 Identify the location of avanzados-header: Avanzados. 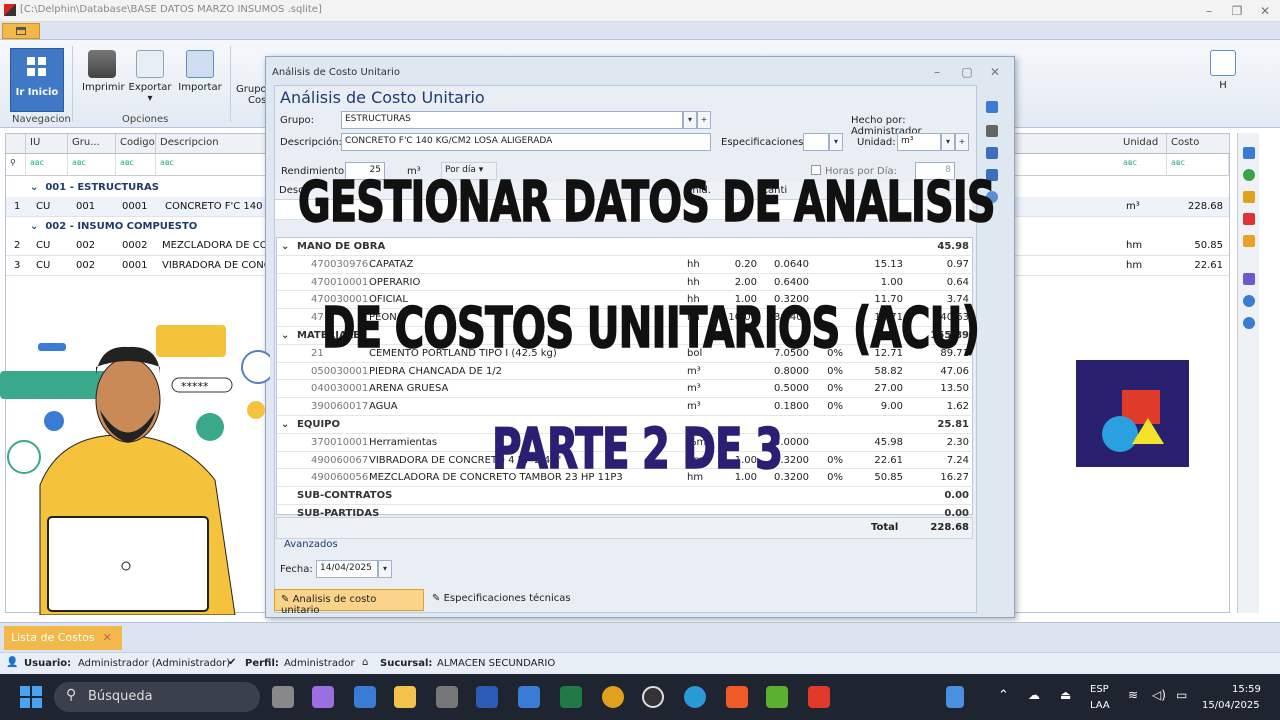
(311, 544).